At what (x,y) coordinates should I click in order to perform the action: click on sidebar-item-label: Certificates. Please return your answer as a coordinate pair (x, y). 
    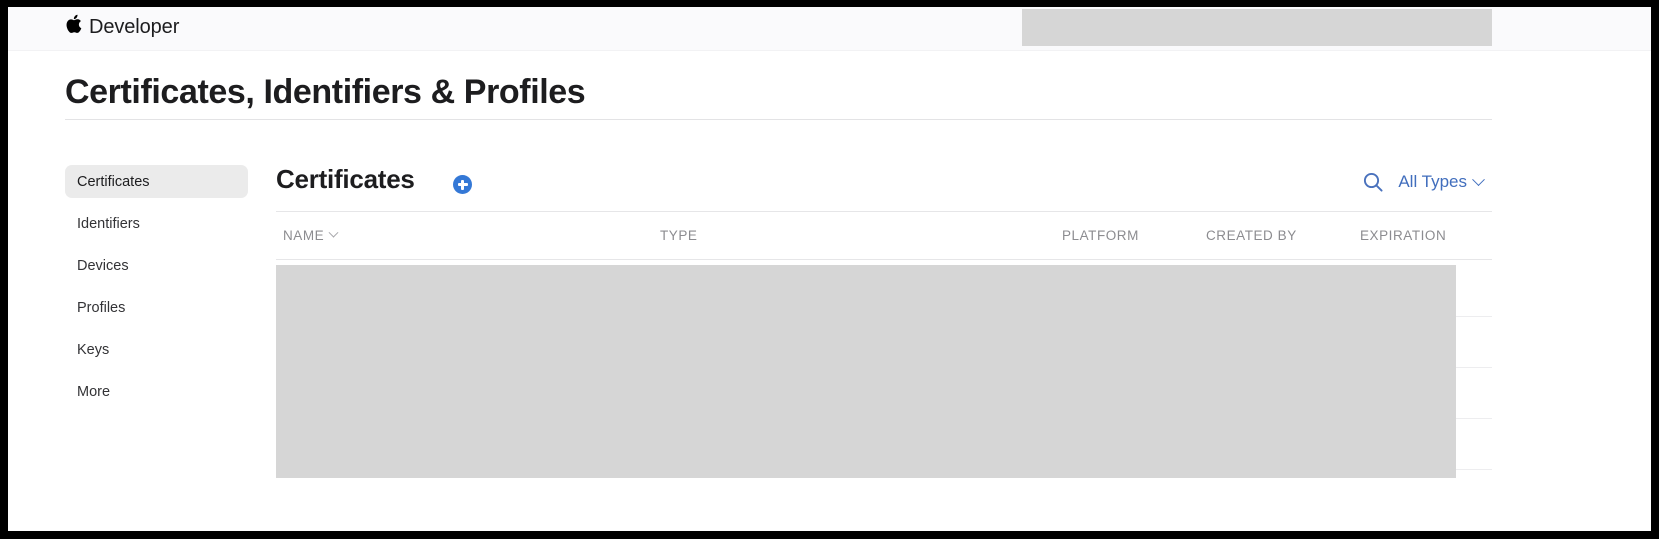
    Looking at the image, I should click on (113, 181).